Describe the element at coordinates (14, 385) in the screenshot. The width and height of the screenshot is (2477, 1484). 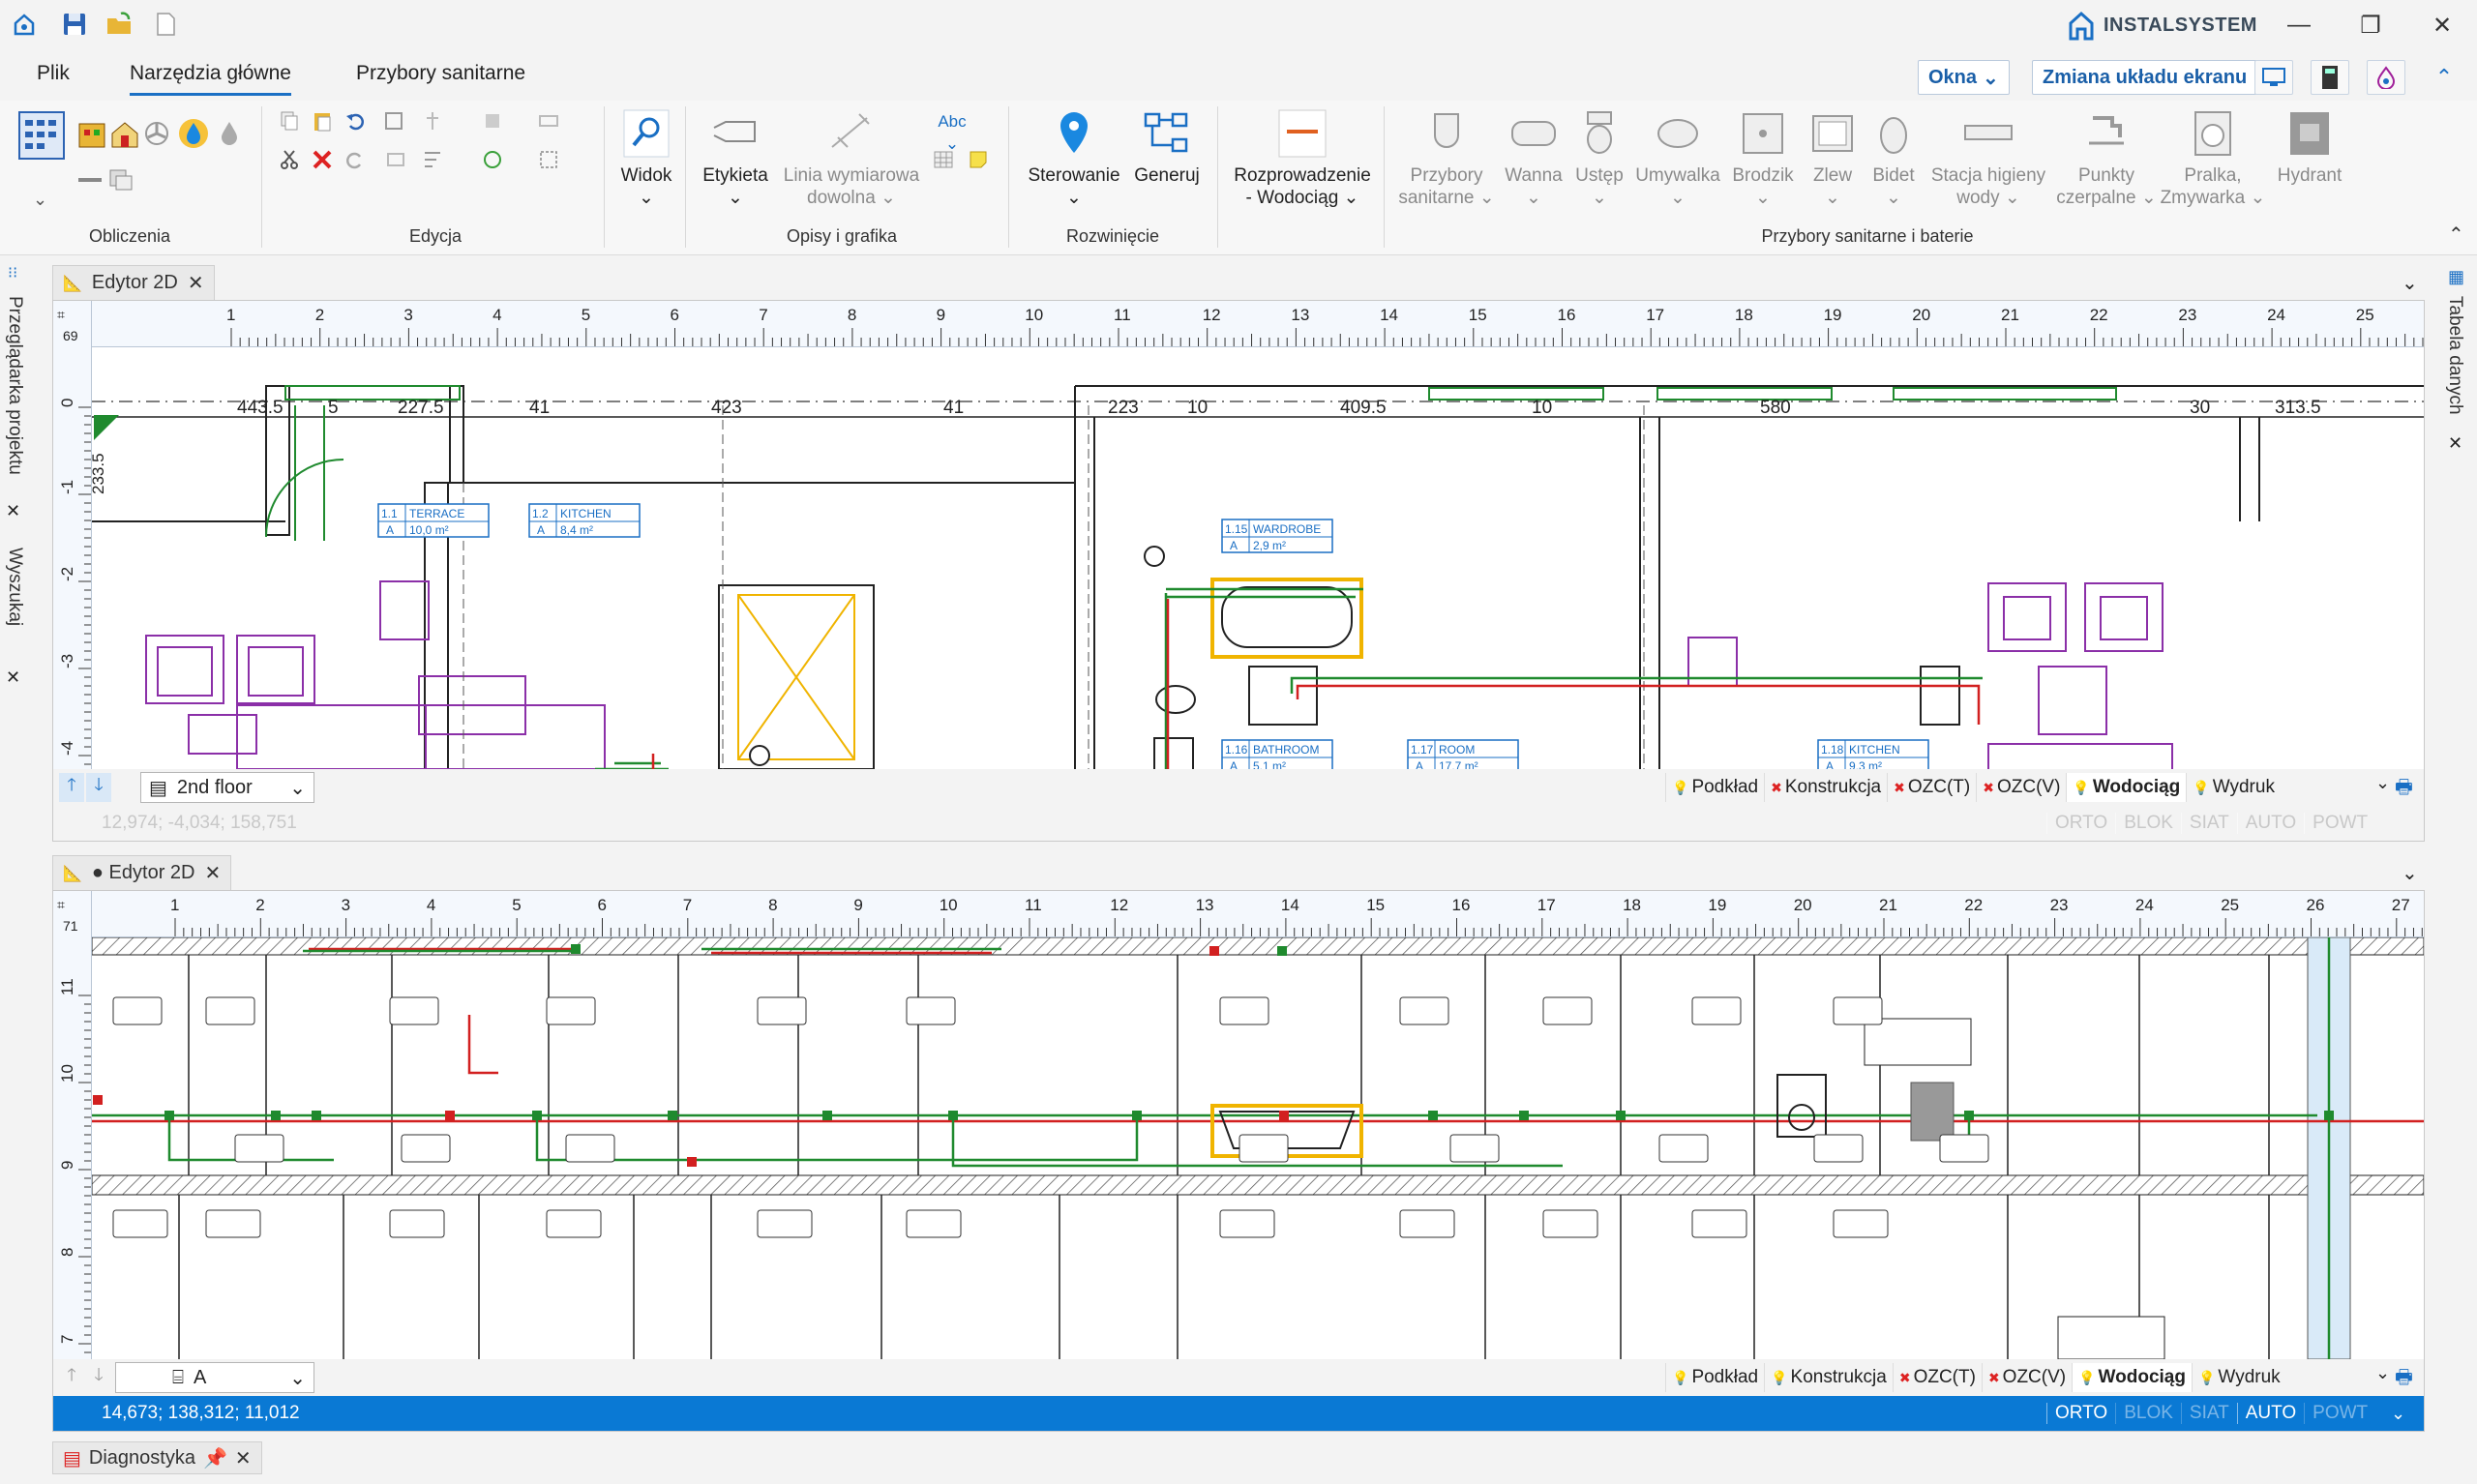
I see `project-browser-tab: Przeglądarka projektu` at that location.